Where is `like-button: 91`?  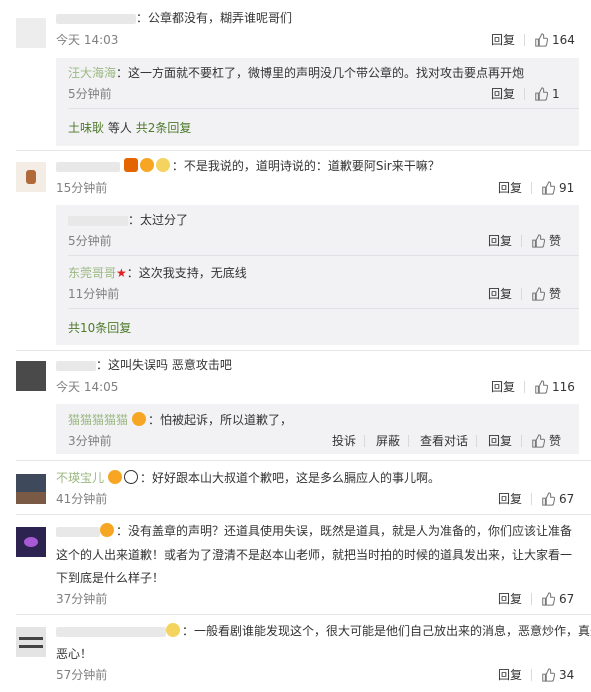 like-button: 91 is located at coordinates (557, 188).